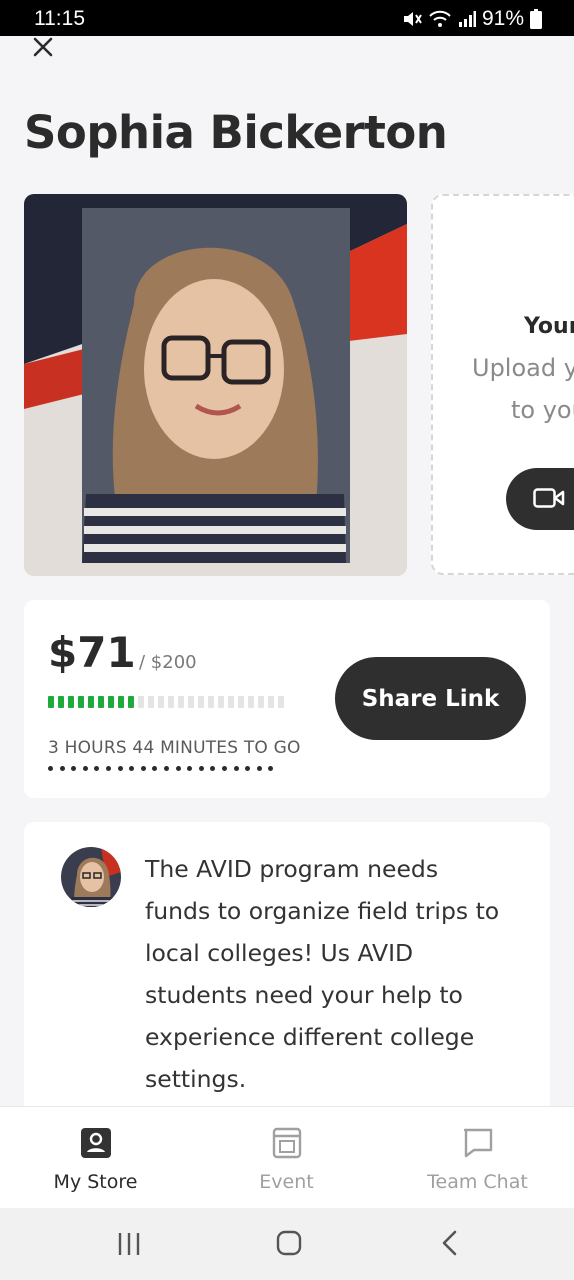 The image size is (574, 1280). I want to click on amount-raised: $71, so click(92, 652).